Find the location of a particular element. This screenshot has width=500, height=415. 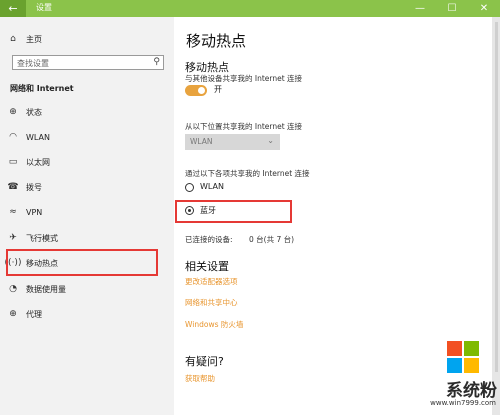

connected-devices-value: 0 台(共 7 台) is located at coordinates (272, 239).